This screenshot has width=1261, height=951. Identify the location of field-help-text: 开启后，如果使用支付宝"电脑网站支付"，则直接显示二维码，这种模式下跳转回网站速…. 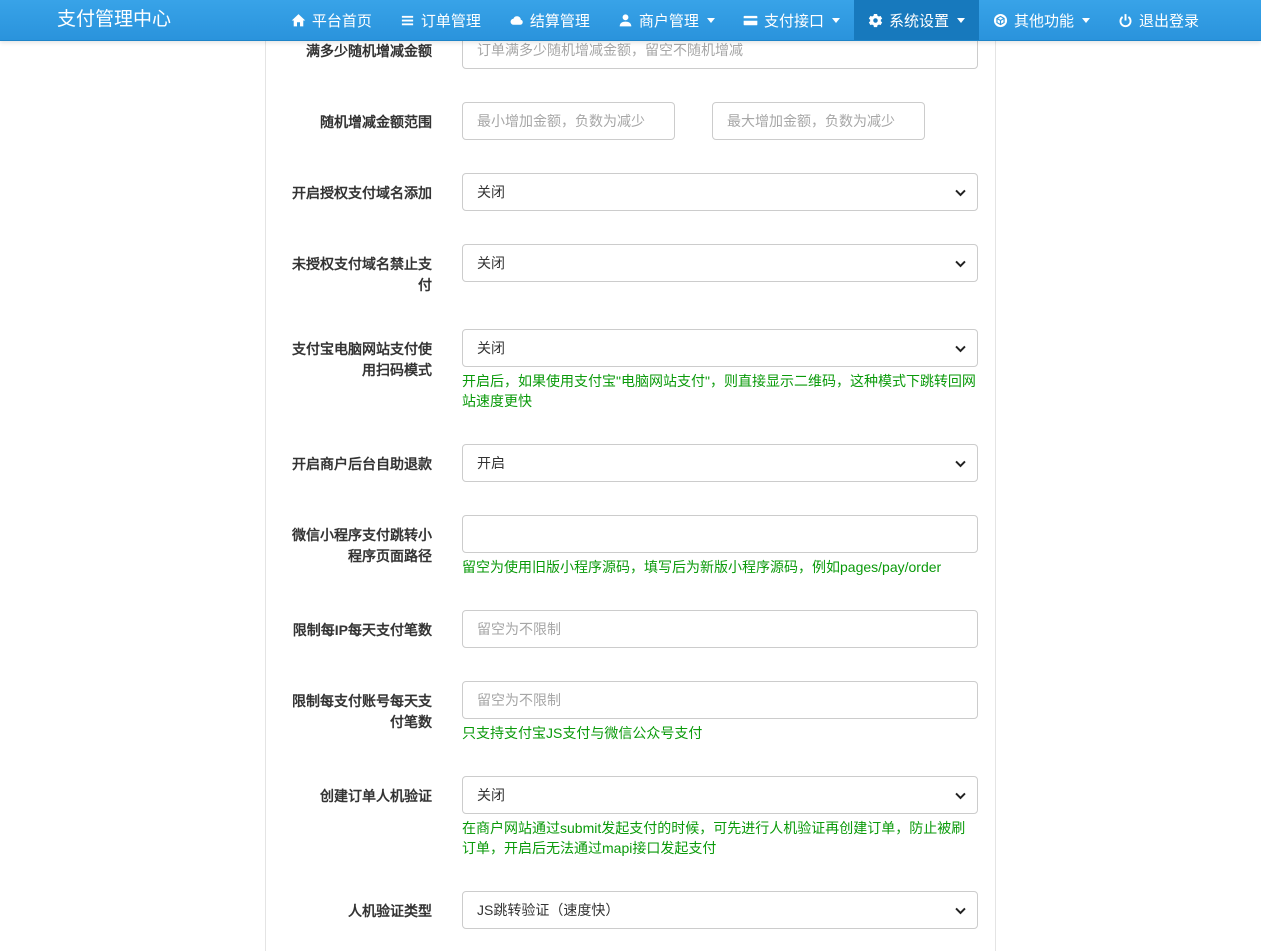
(719, 391).